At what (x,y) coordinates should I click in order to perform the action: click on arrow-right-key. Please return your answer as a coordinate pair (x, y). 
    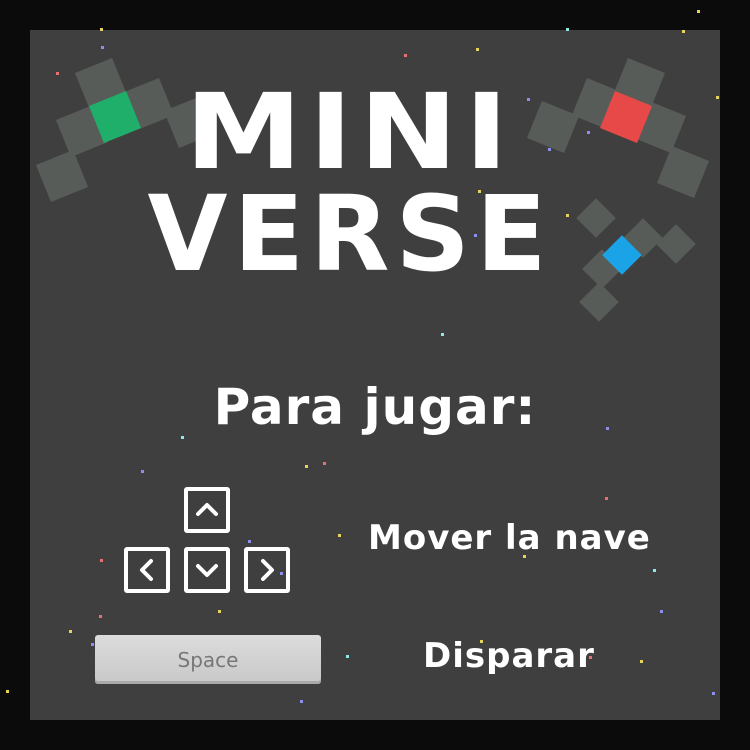
    Looking at the image, I should click on (267, 570).